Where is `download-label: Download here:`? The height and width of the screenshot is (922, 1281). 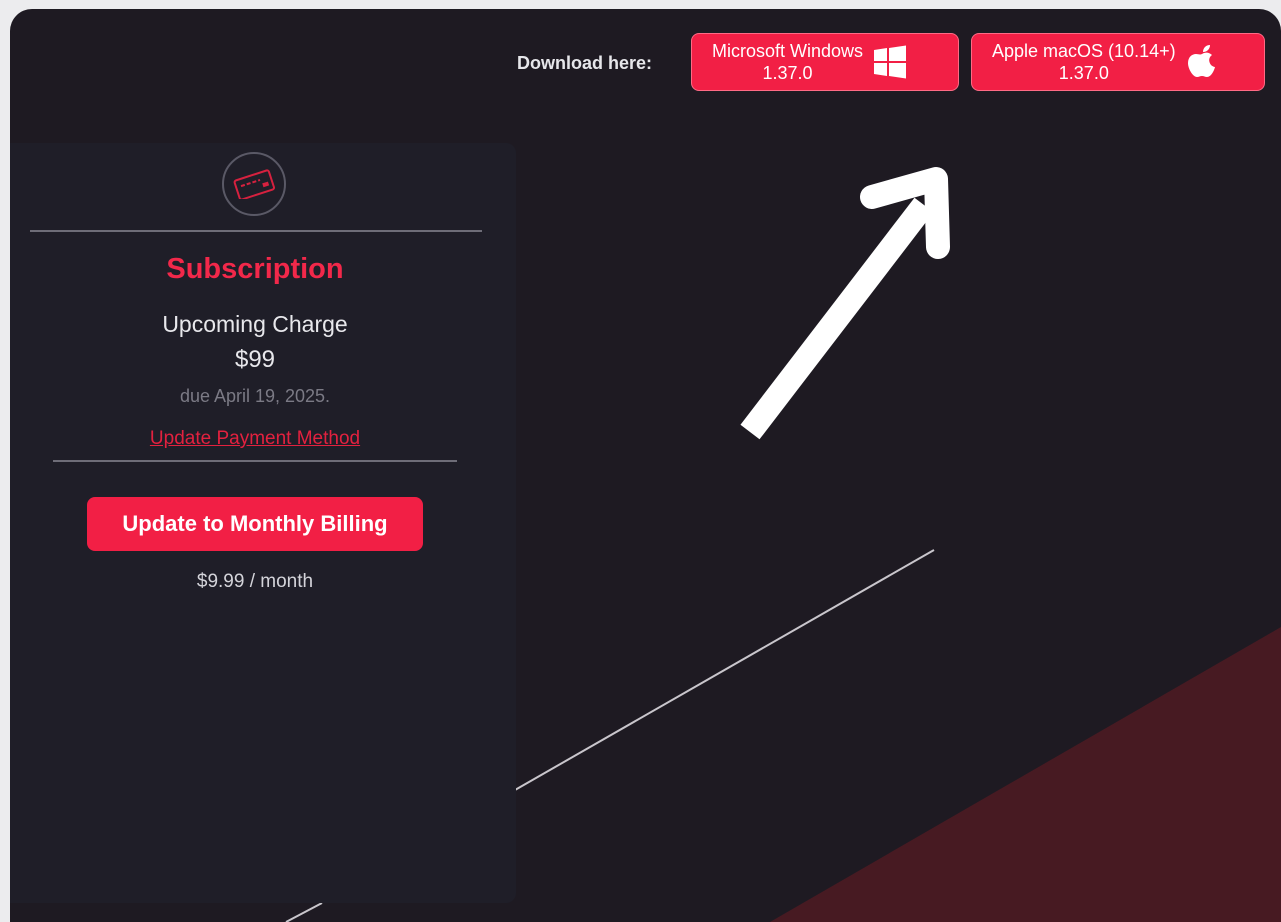 download-label: Download here: is located at coordinates (585, 63).